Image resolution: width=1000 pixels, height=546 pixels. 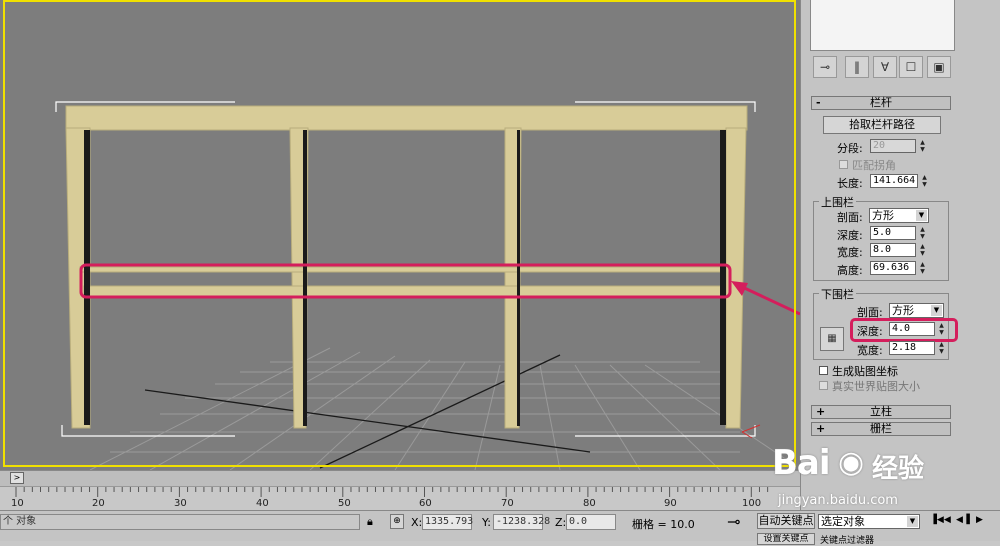 I want to click on play-icon: ▶, so click(x=979, y=520).